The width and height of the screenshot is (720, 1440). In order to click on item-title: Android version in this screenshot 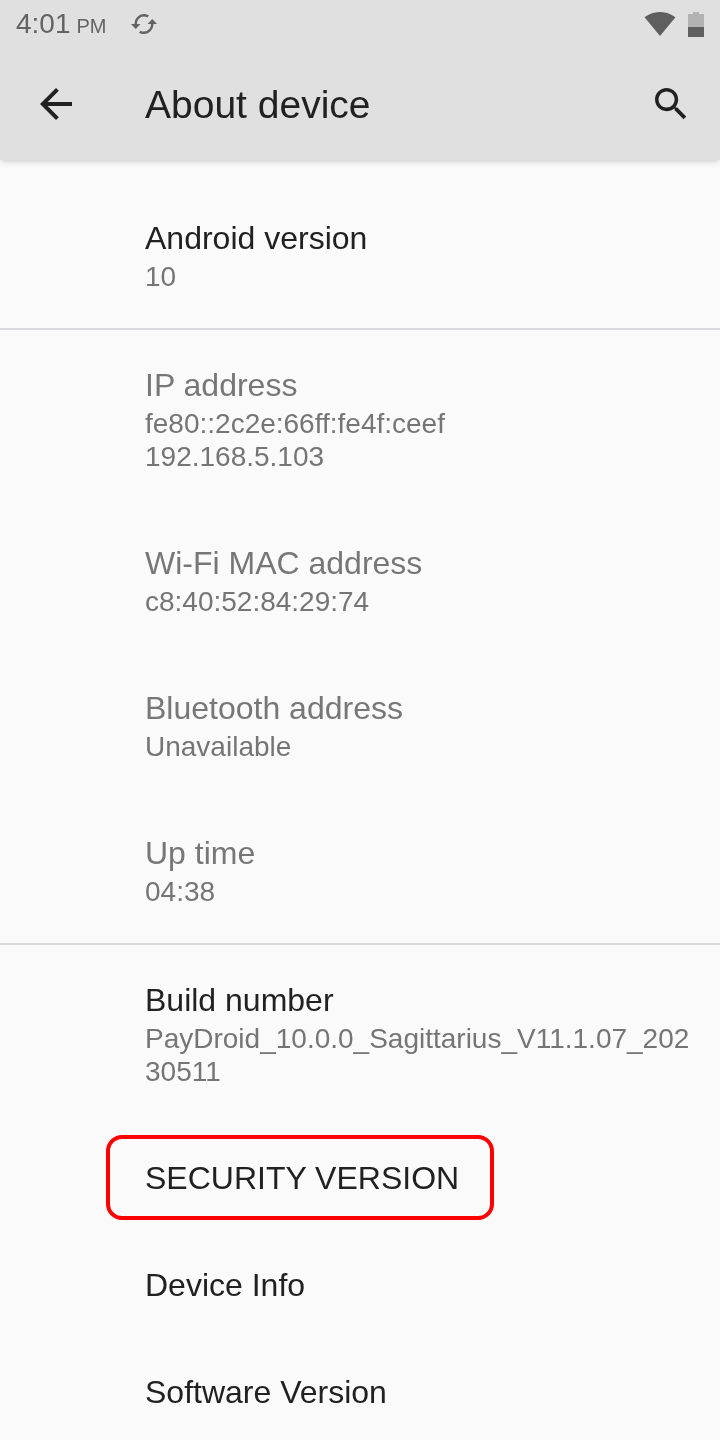, I will do `click(256, 238)`.